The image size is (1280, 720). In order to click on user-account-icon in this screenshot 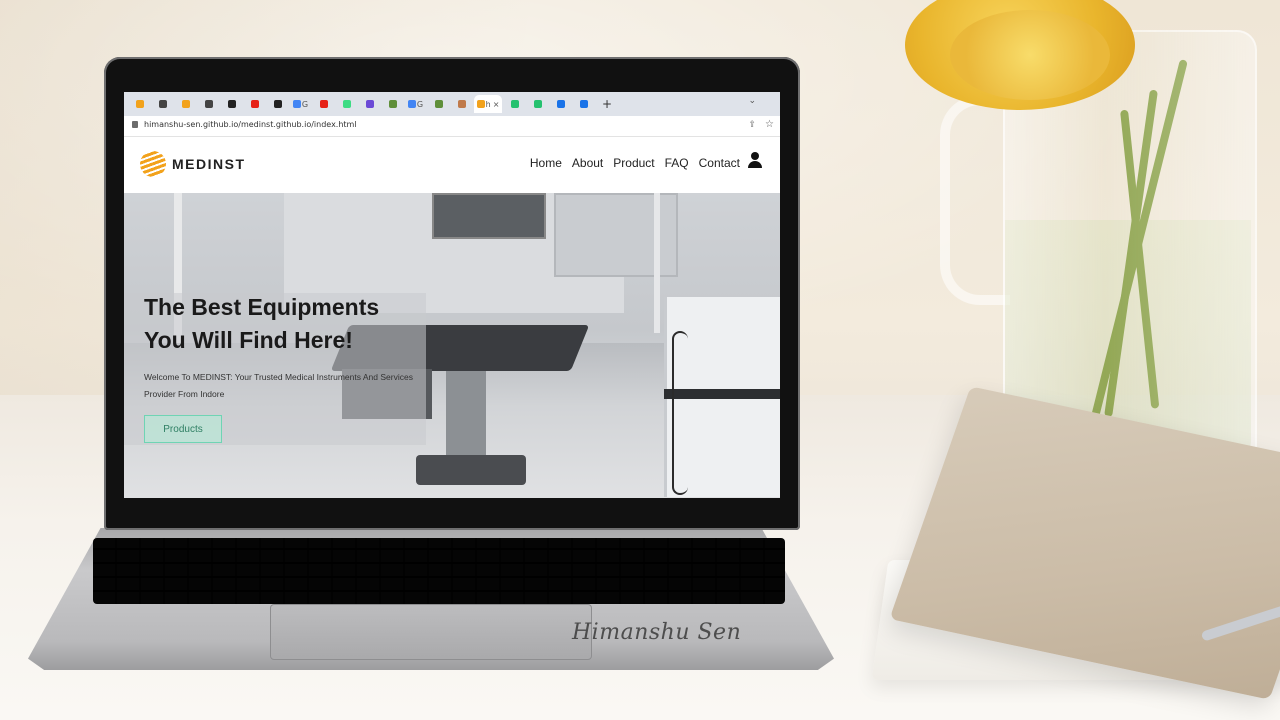, I will do `click(755, 160)`.